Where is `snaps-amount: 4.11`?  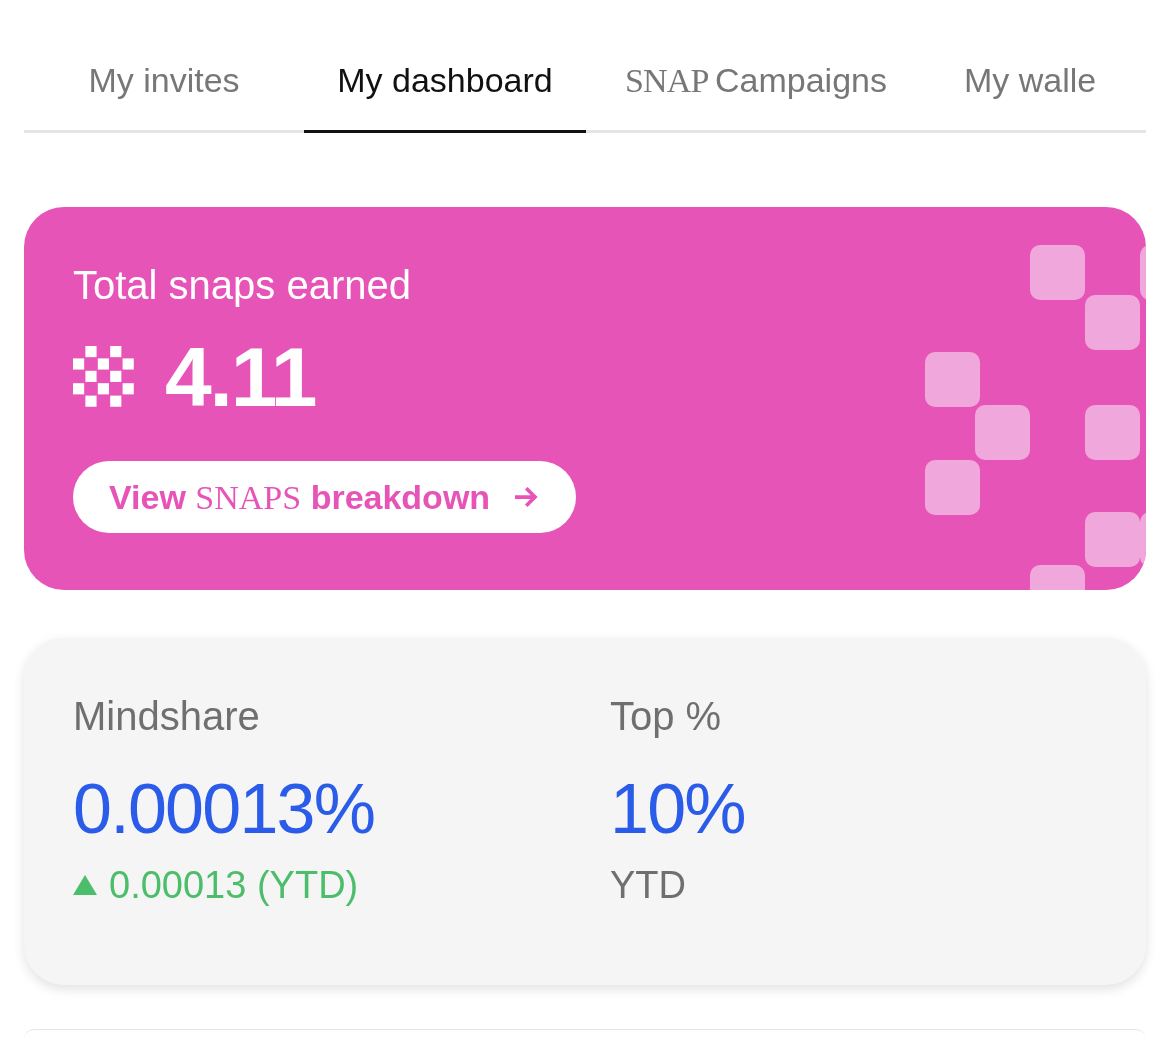
snaps-amount: 4.11 is located at coordinates (240, 377).